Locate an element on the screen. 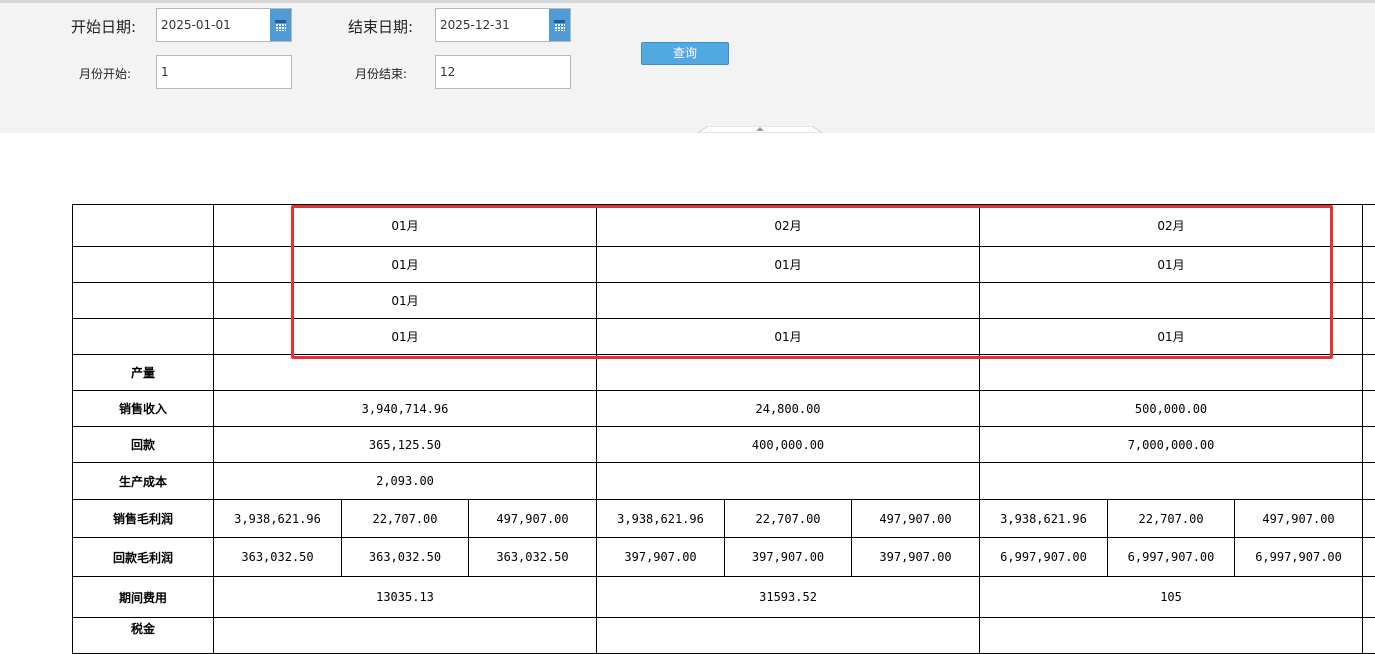 The image size is (1375, 654). value-cell: 3,940,714.96 is located at coordinates (405, 409).